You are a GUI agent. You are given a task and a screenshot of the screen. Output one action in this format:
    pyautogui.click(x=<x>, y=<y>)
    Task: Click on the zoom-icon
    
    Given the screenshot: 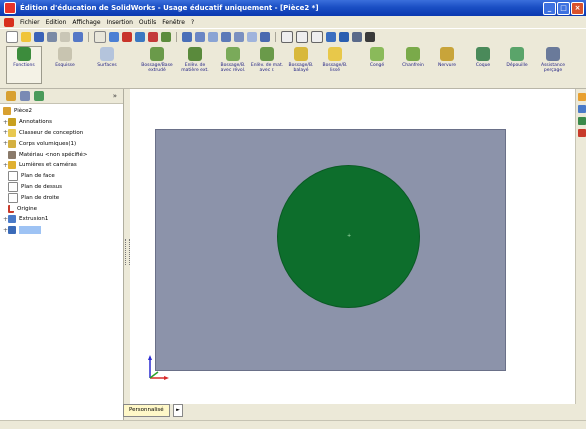 What is the action you would take?
    pyautogui.click(x=153, y=36)
    